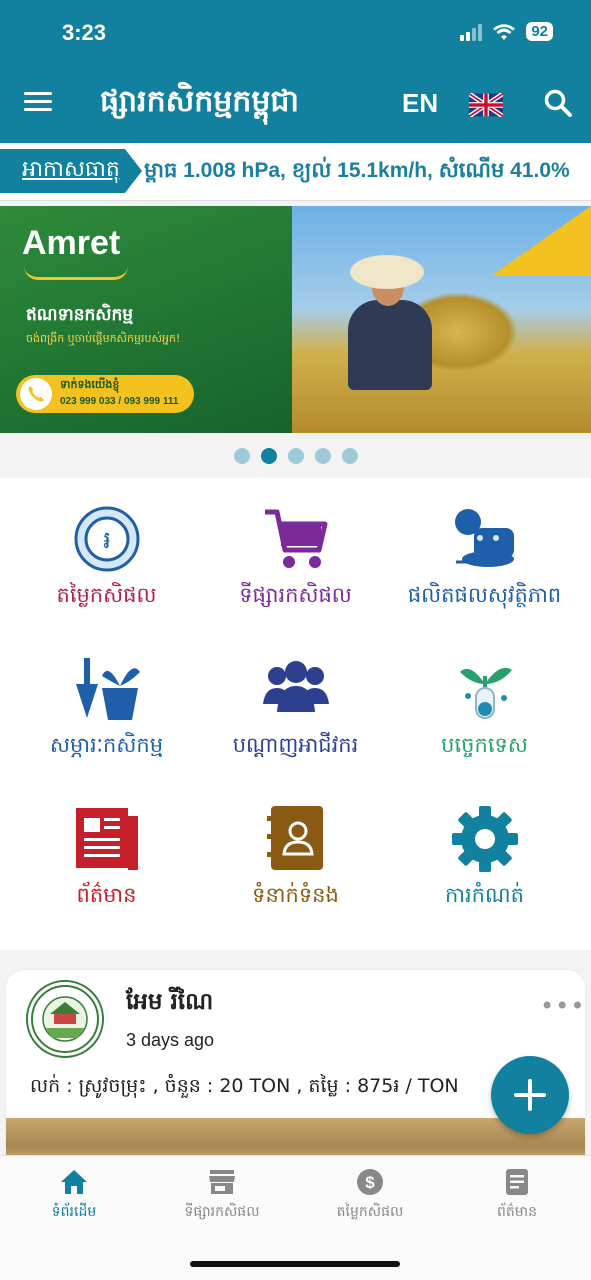  I want to click on menu-label: តម្លៃកសិផល, so click(106, 595).